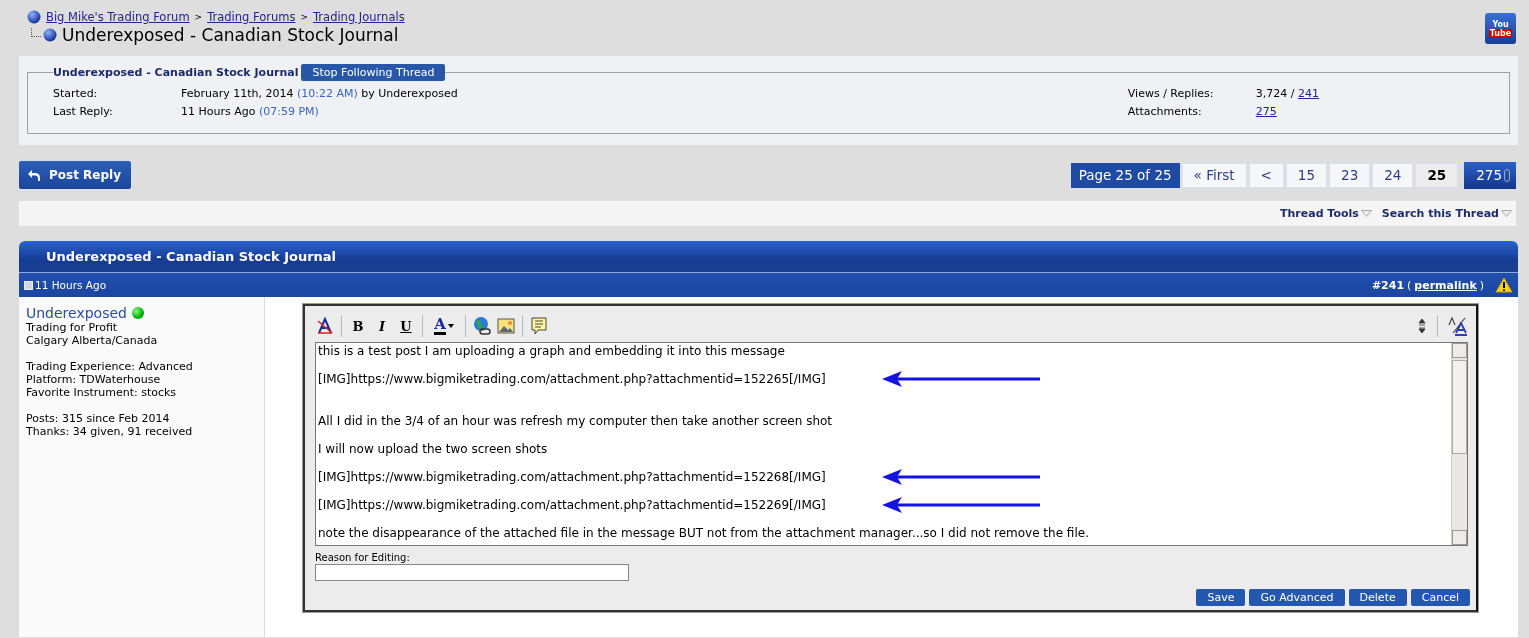 This screenshot has width=1529, height=638. What do you see at coordinates (98, 418) in the screenshot?
I see `user-detail: Posts: 315 since Feb 2014` at bounding box center [98, 418].